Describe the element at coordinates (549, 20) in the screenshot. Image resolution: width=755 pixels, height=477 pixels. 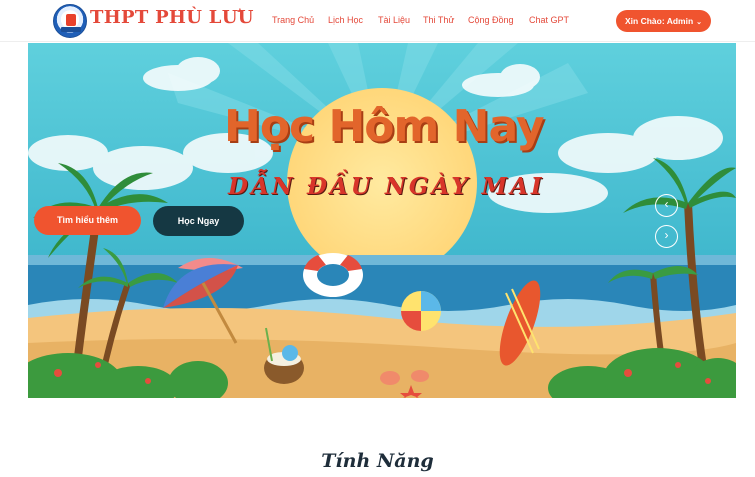
I see `nav-item-chat-gpt: Chat GPT` at that location.